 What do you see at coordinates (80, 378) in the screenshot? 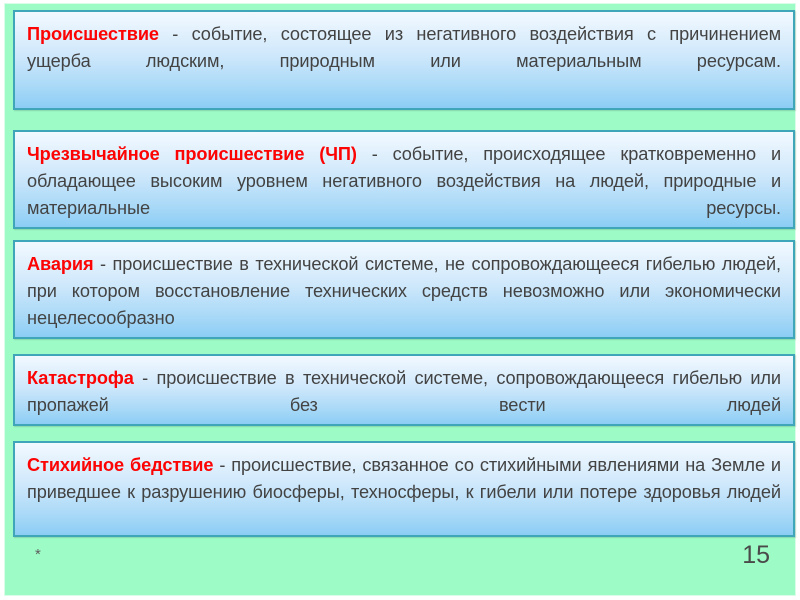
I see `definition-term: Катастрофа` at bounding box center [80, 378].